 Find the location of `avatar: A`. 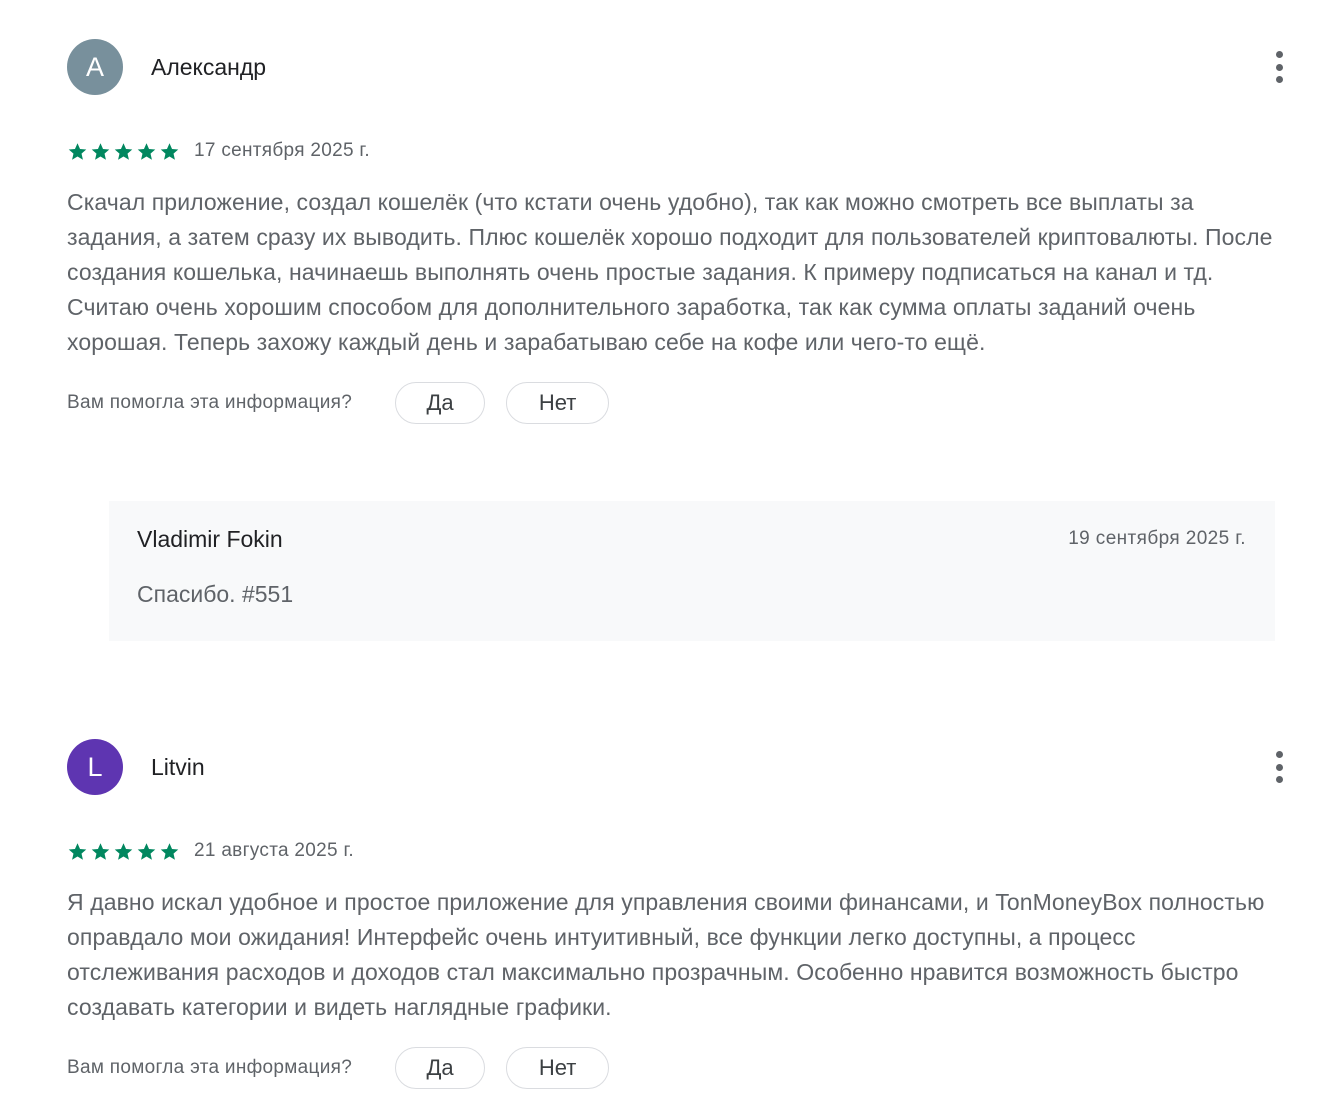

avatar: A is located at coordinates (95, 67).